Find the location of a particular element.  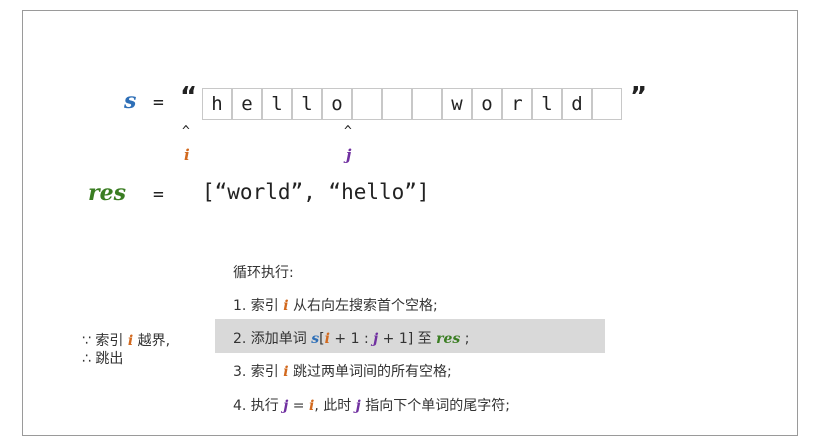

pointer-j-label: j is located at coordinates (349, 155).